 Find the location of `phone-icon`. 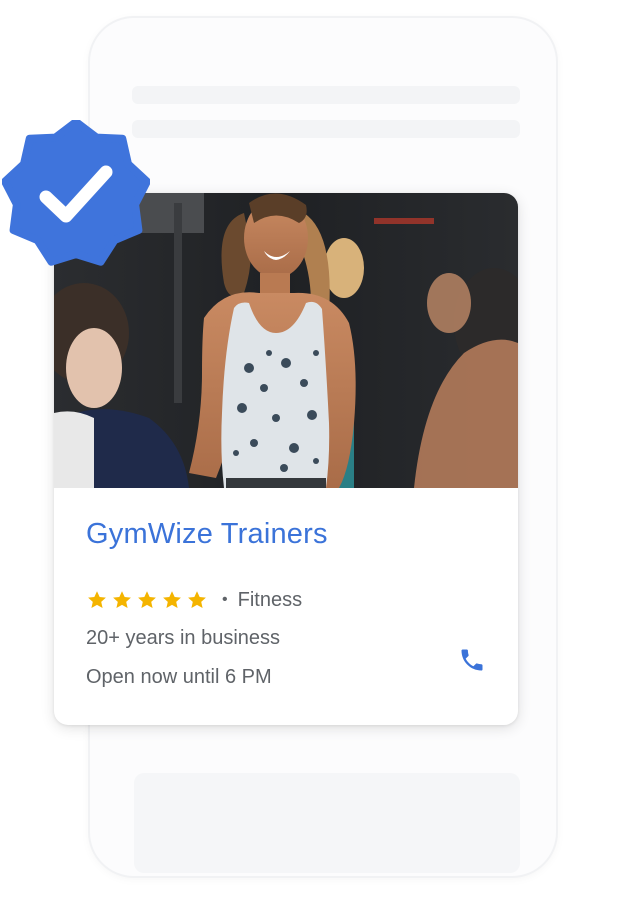

phone-icon is located at coordinates (472, 660).